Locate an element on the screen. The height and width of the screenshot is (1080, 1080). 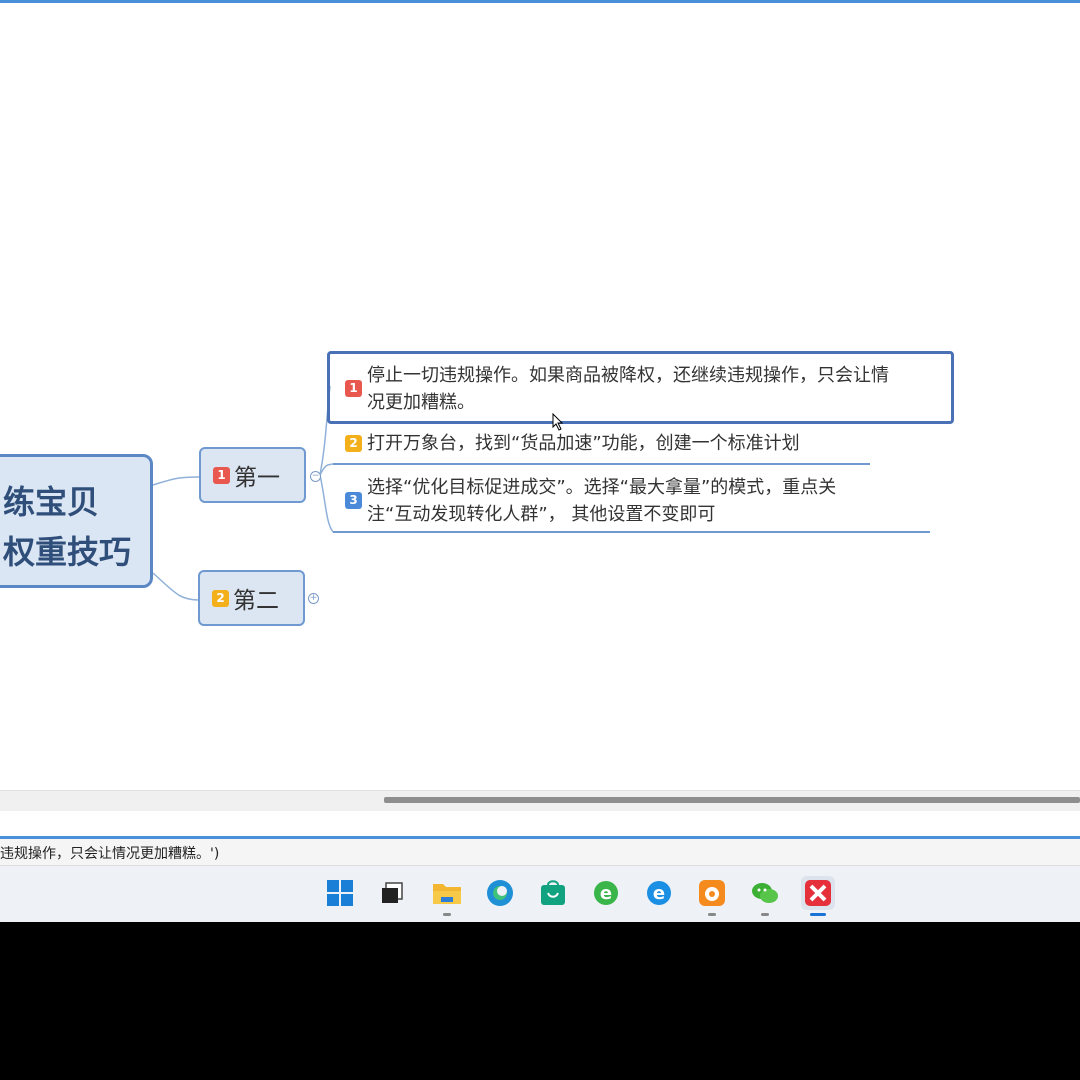
ie-green-icon: e is located at coordinates (606, 893).